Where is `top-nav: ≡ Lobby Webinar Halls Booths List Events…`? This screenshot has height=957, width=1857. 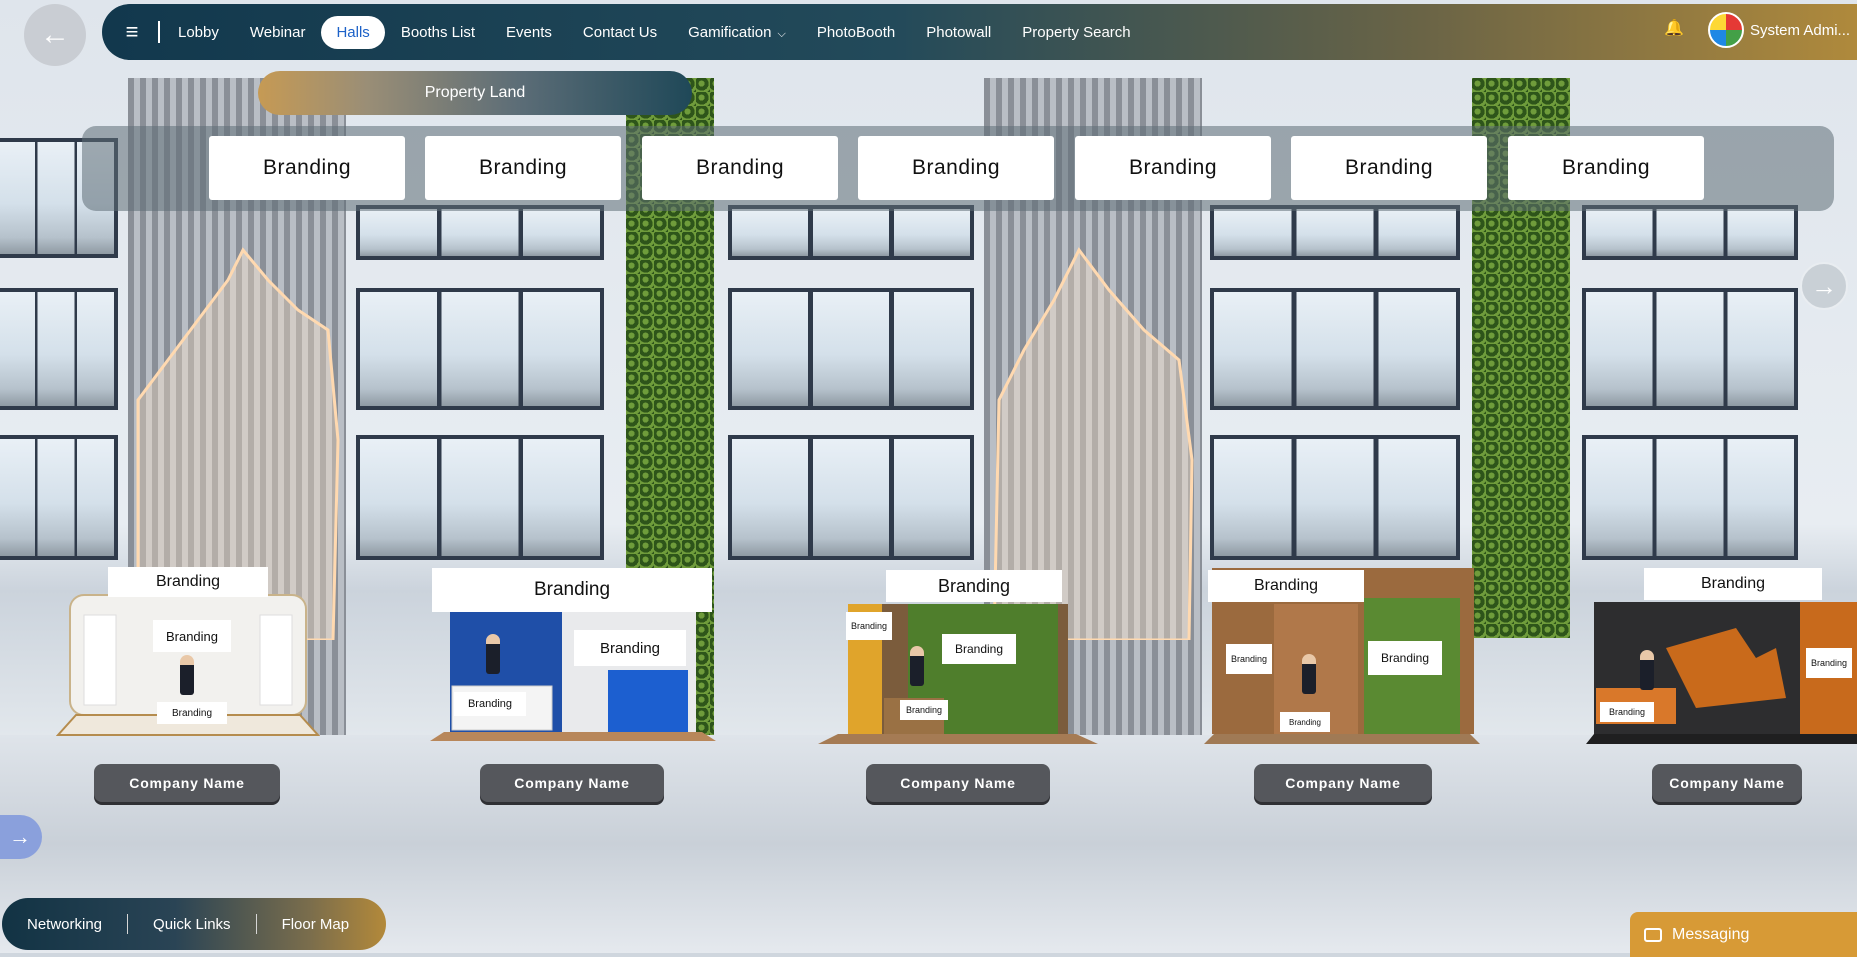
top-nav: ≡ Lobby Webinar Halls Booths List Events… is located at coordinates (979, 32).